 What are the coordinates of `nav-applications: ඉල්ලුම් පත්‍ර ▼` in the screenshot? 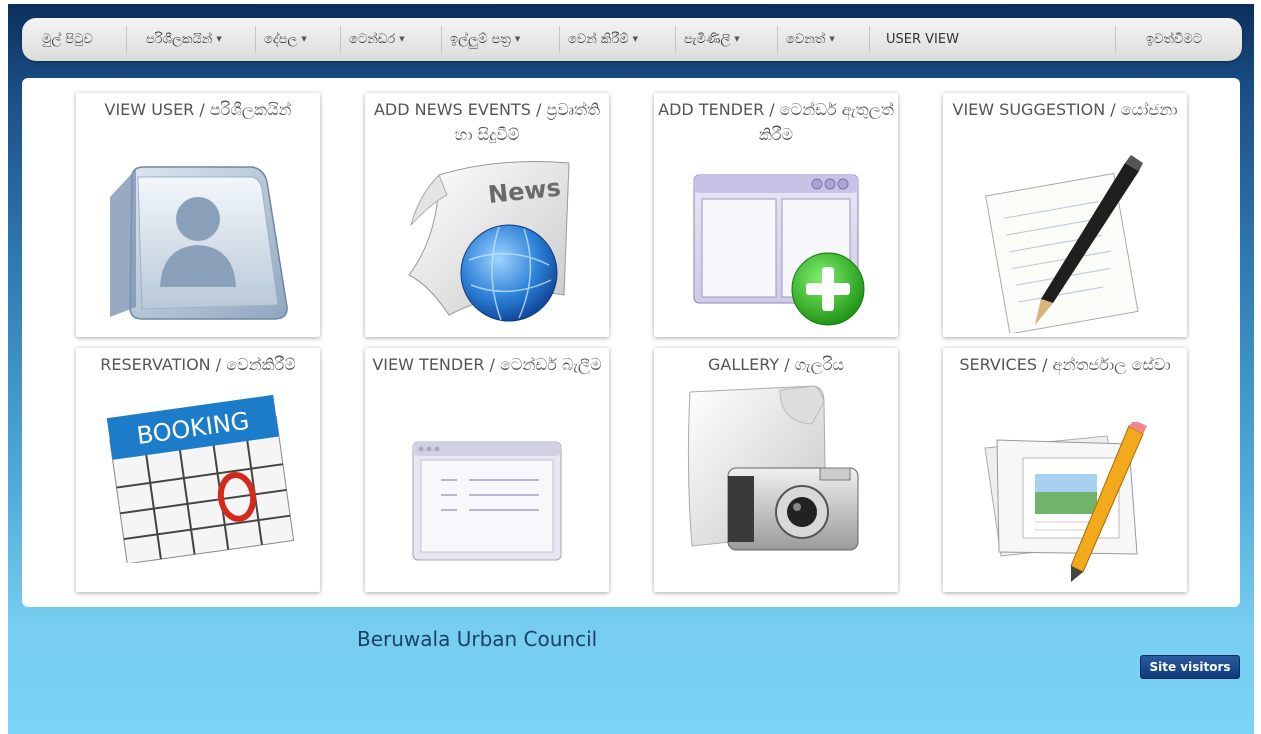 It's located at (485, 39).